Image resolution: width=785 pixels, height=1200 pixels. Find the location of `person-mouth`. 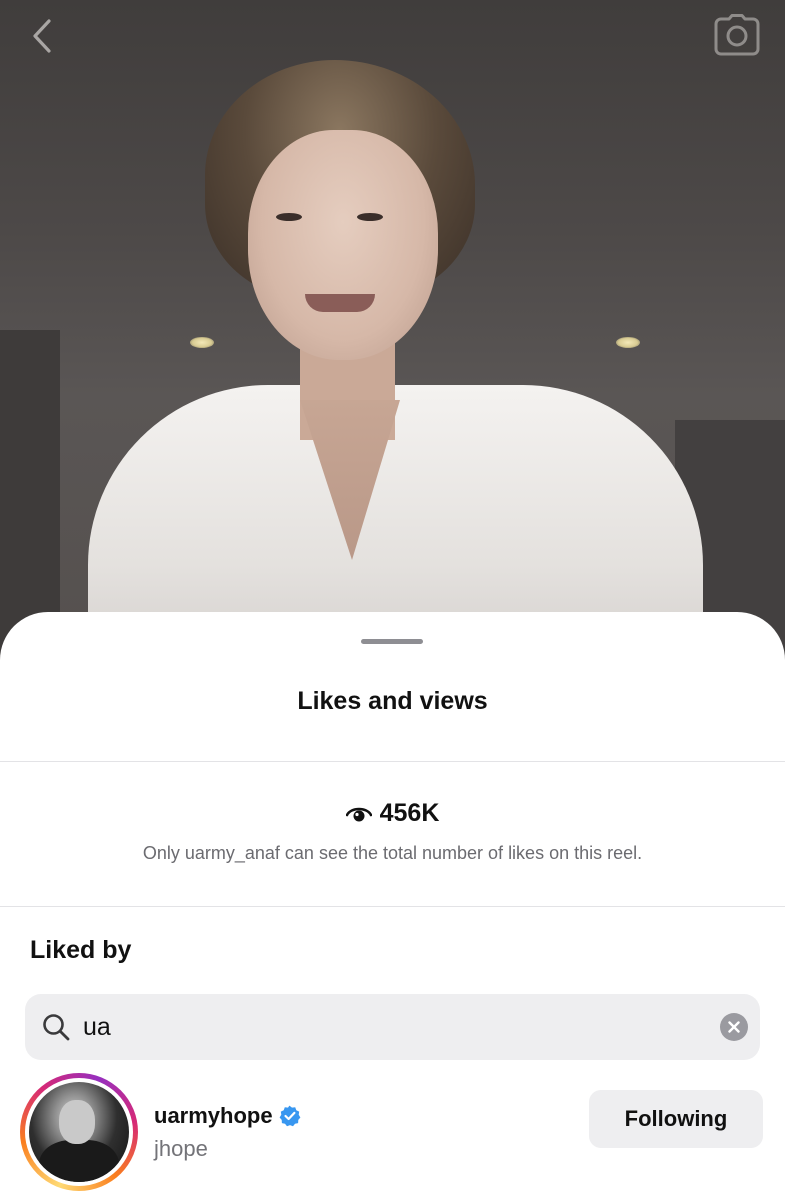

person-mouth is located at coordinates (340, 303).